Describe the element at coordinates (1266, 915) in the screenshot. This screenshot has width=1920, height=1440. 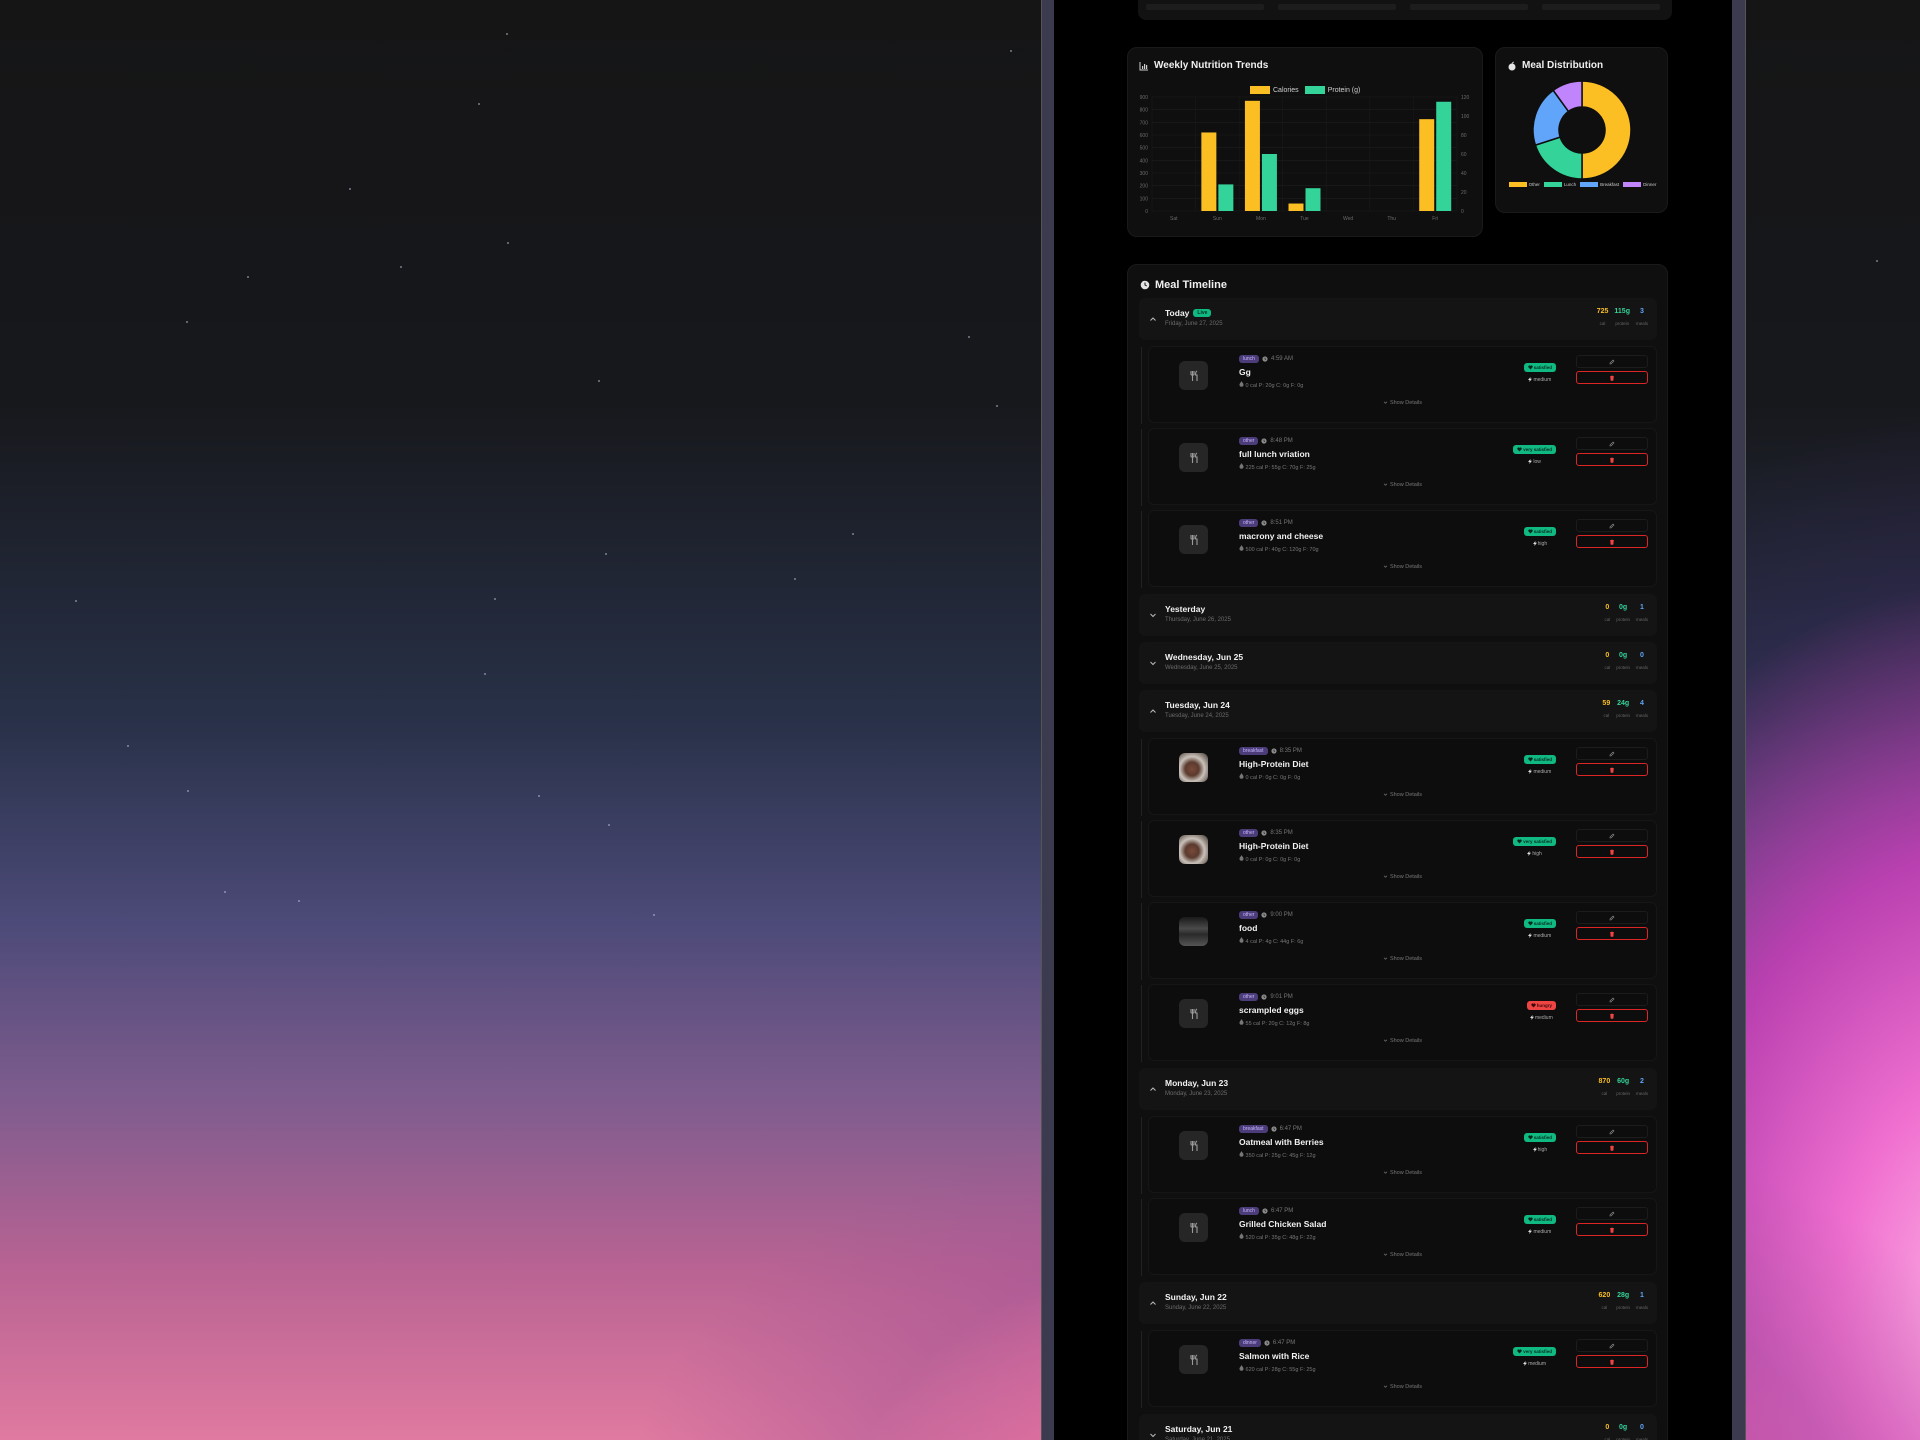
I see `meal-meta: other 9:00 PM` at that location.